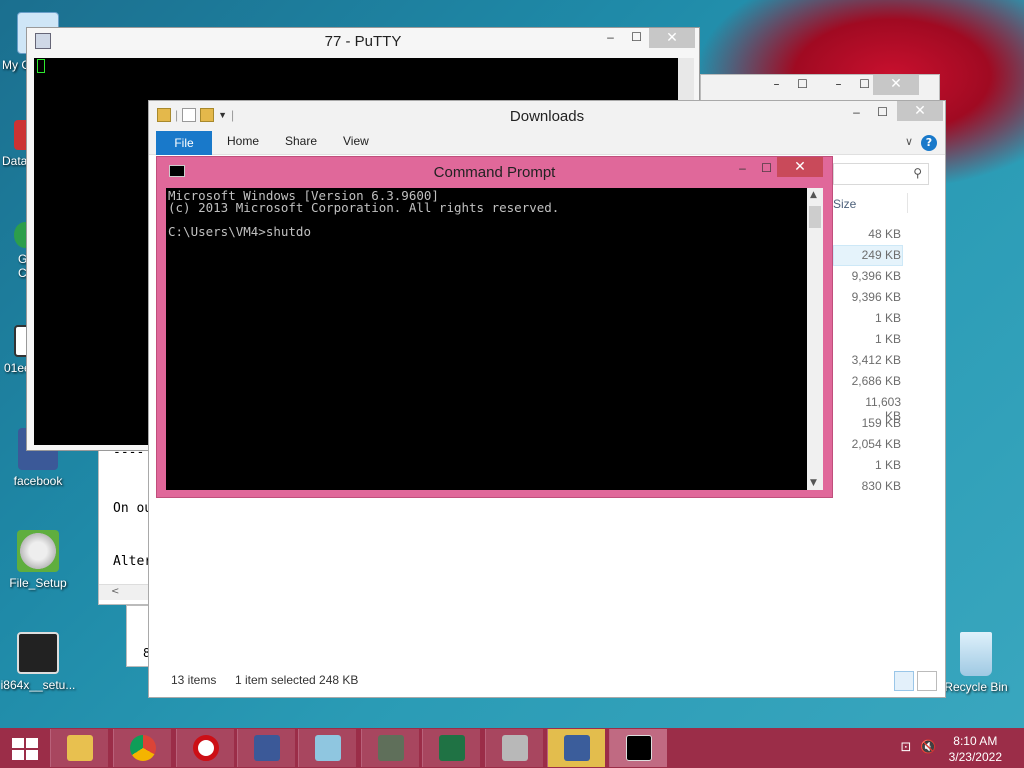 The width and height of the screenshot is (1024, 768). I want to click on console-line: C:\Users\VM4>shutdo, so click(239, 231).